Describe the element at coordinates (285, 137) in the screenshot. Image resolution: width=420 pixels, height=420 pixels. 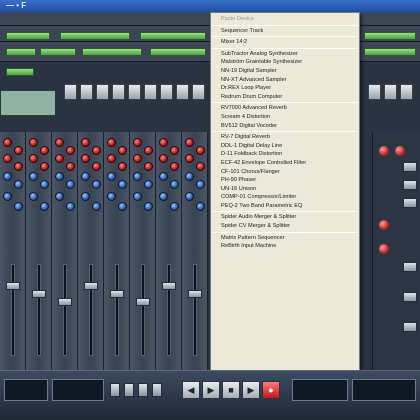
I see `menu-item: RV-7 Digital Reverb` at that location.